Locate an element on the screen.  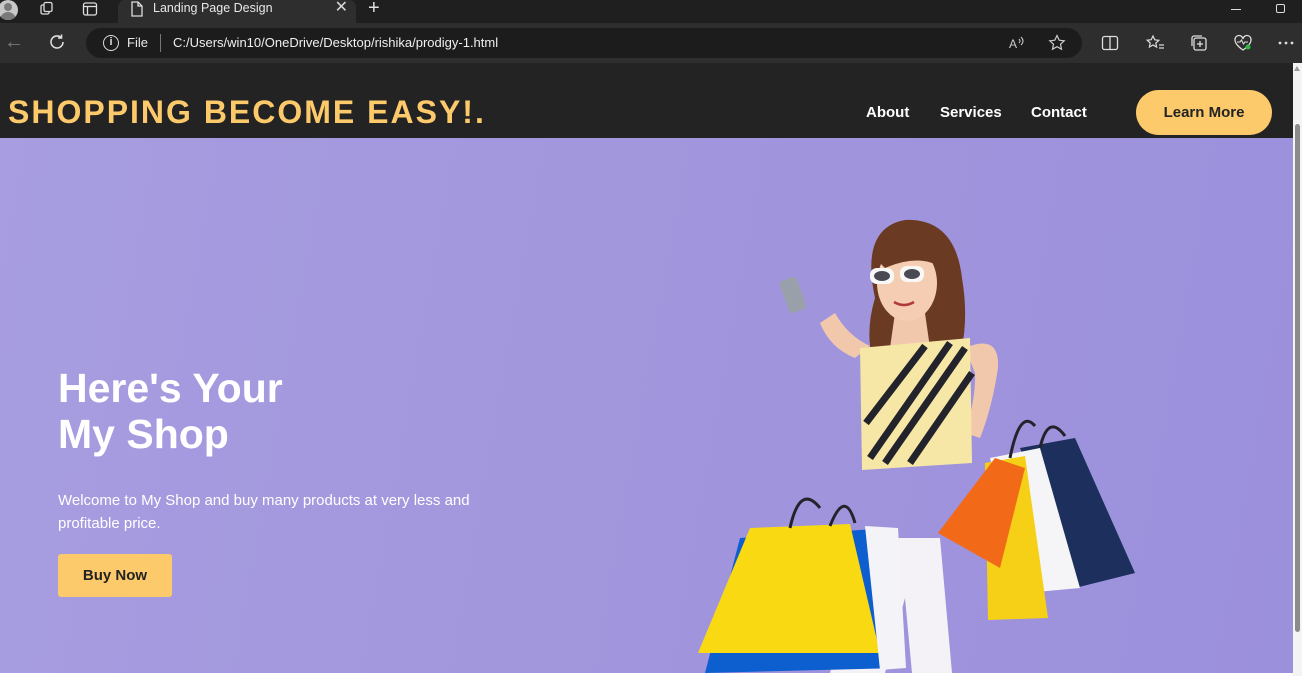
restore-icon is located at coordinates (1280, 8).